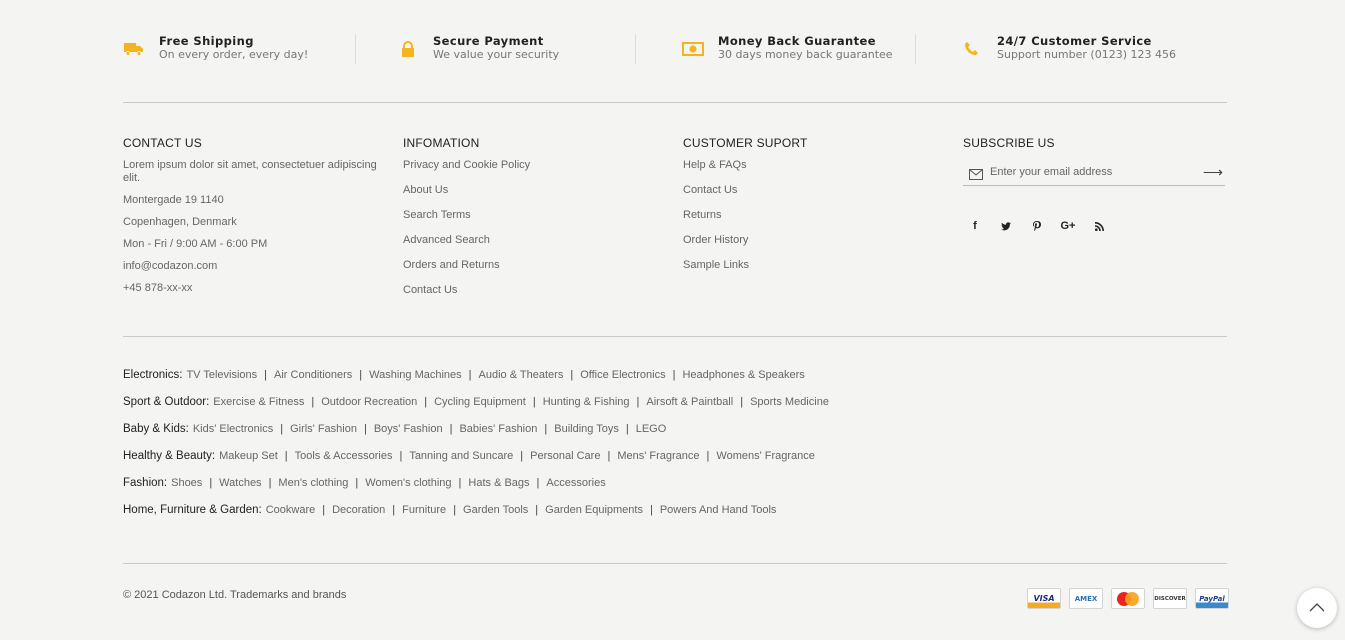 This screenshot has height=640, width=1345. What do you see at coordinates (658, 456) in the screenshot?
I see `category-link: Mens' Fragrance` at bounding box center [658, 456].